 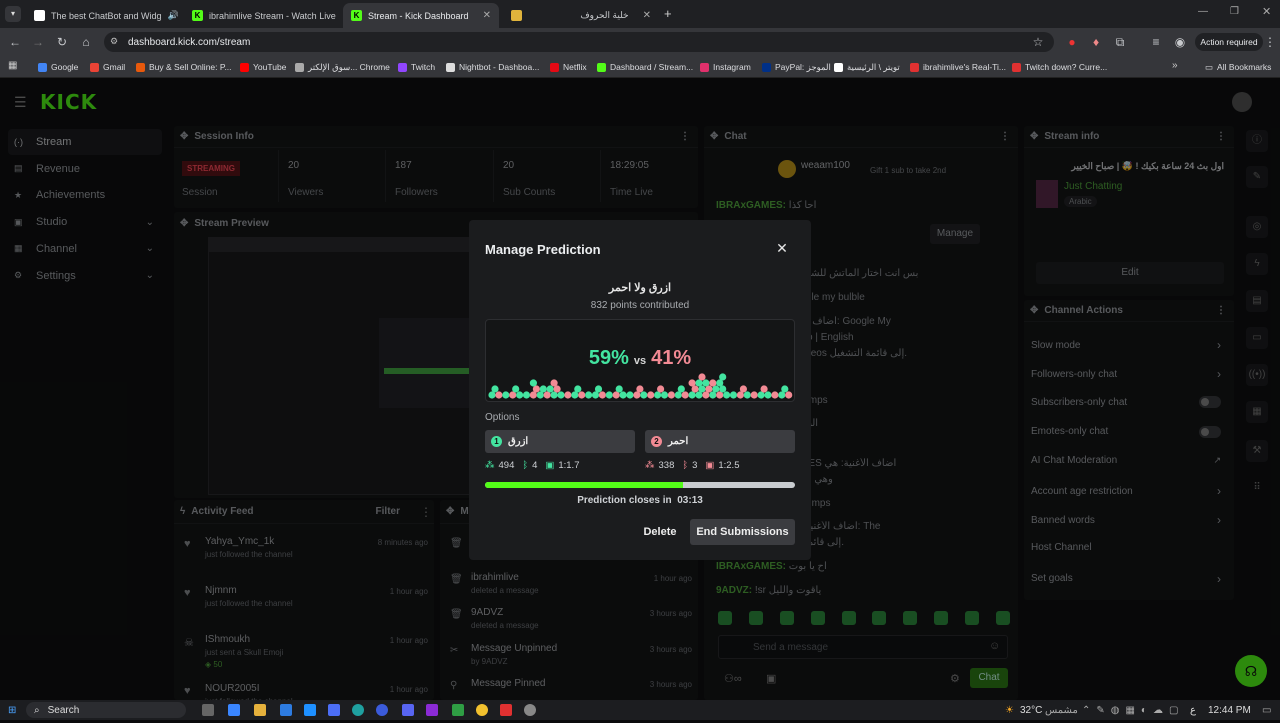 What do you see at coordinates (678, 441) in the screenshot?
I see `option-label: احمر` at bounding box center [678, 441].